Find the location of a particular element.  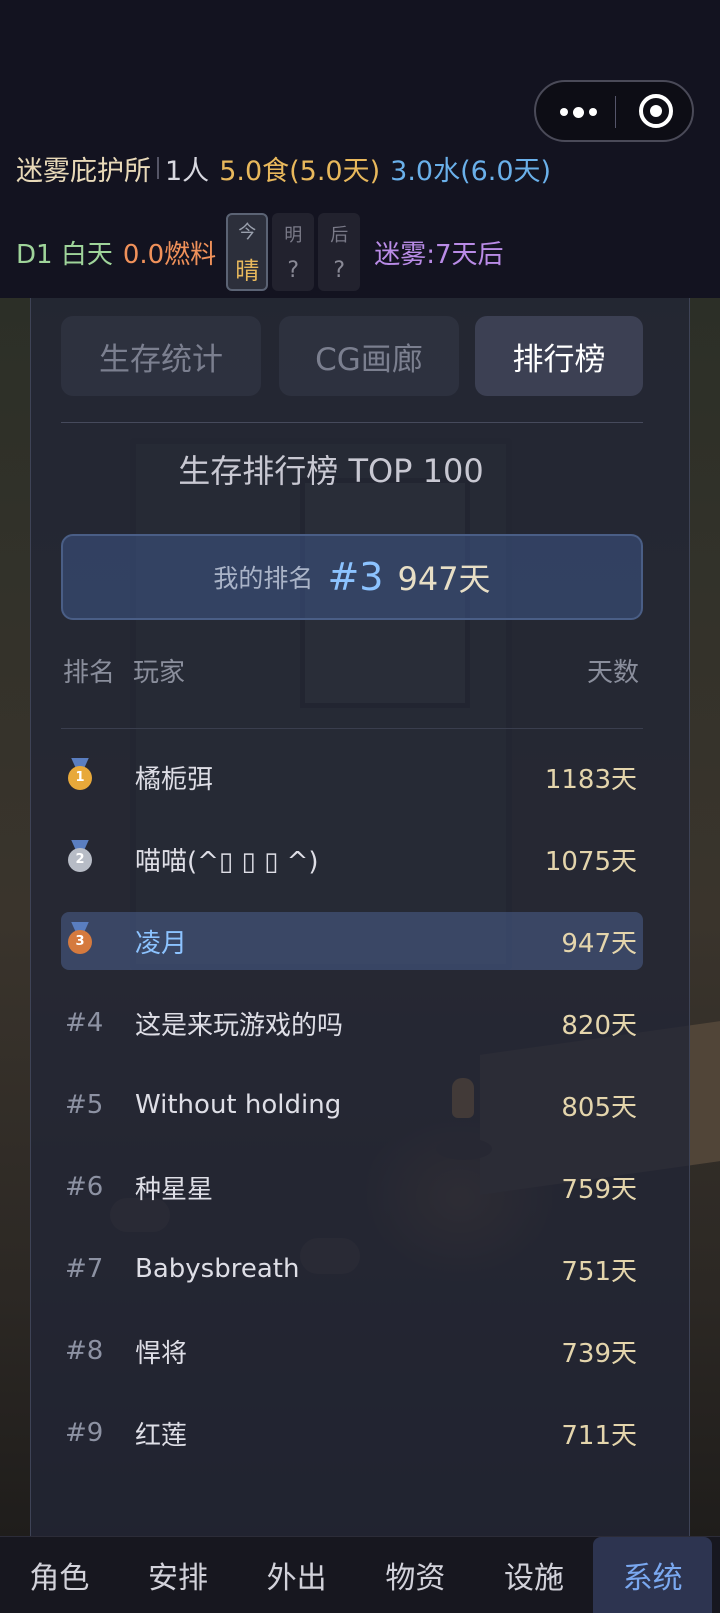

rank-cell: #6 is located at coordinates (84, 1187).